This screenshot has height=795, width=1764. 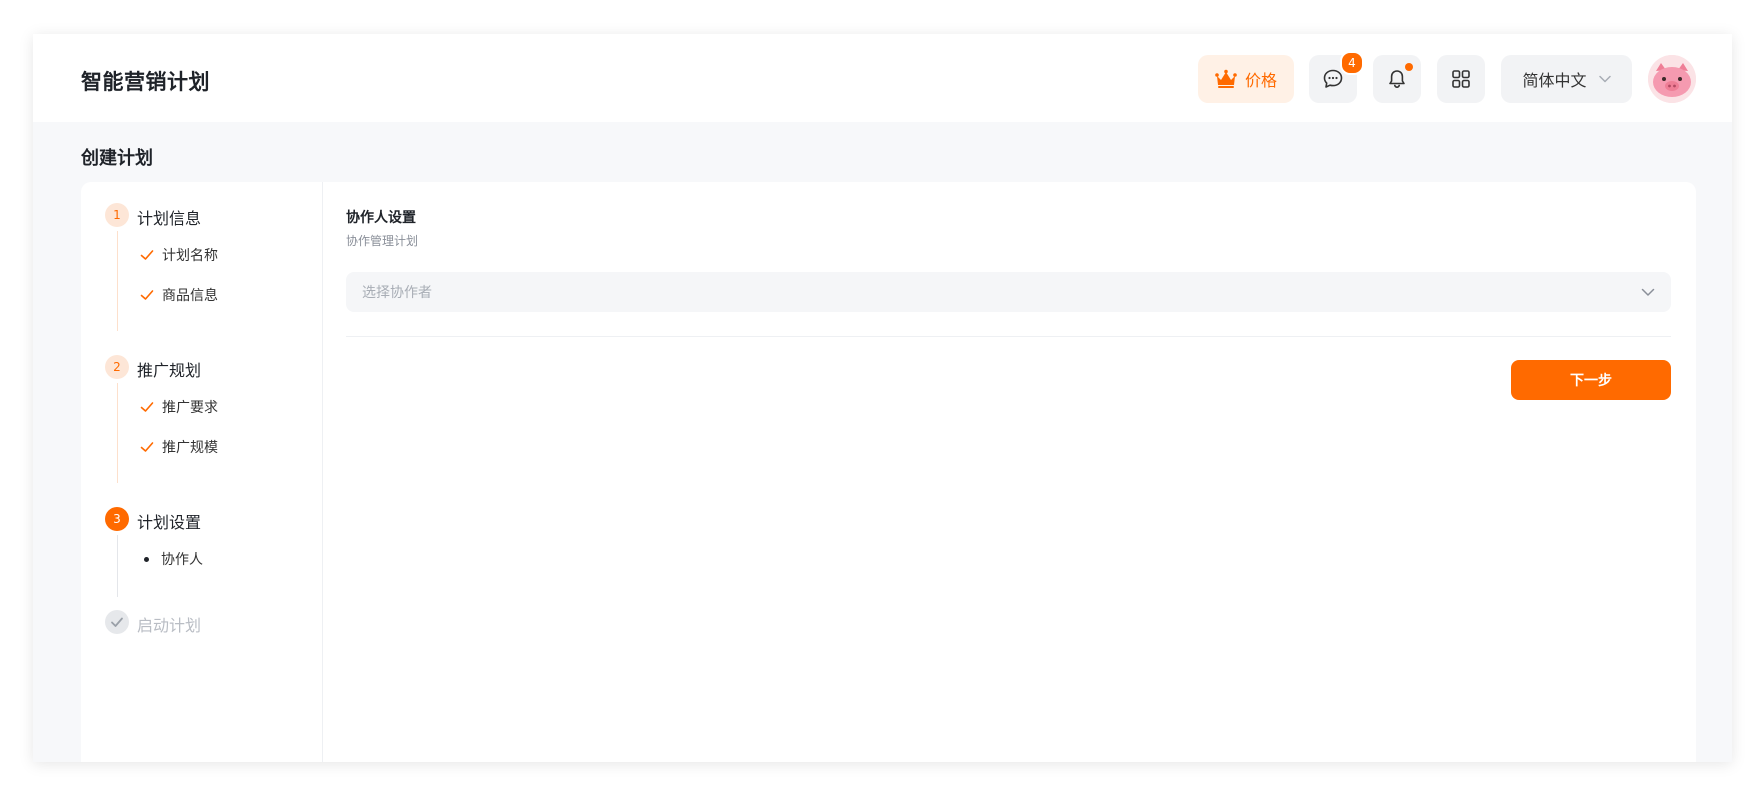 What do you see at coordinates (1591, 380) in the screenshot?
I see `next-step-button: 下一步` at bounding box center [1591, 380].